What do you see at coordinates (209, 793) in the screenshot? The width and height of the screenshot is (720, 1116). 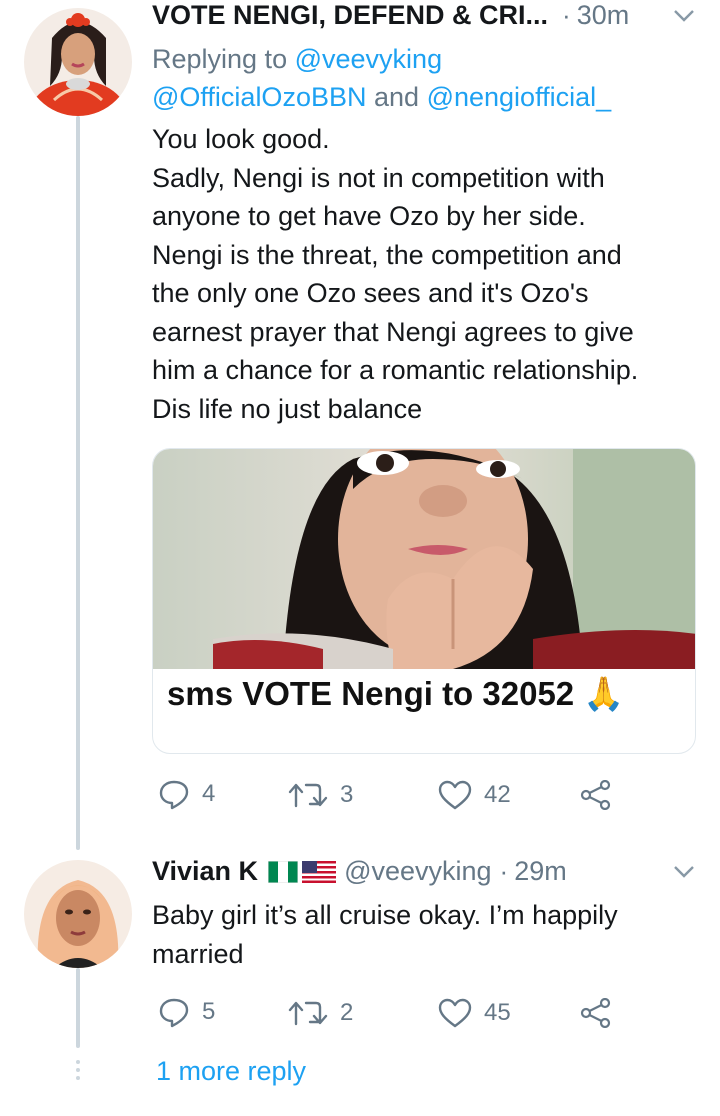 I see `reply-count: 4` at bounding box center [209, 793].